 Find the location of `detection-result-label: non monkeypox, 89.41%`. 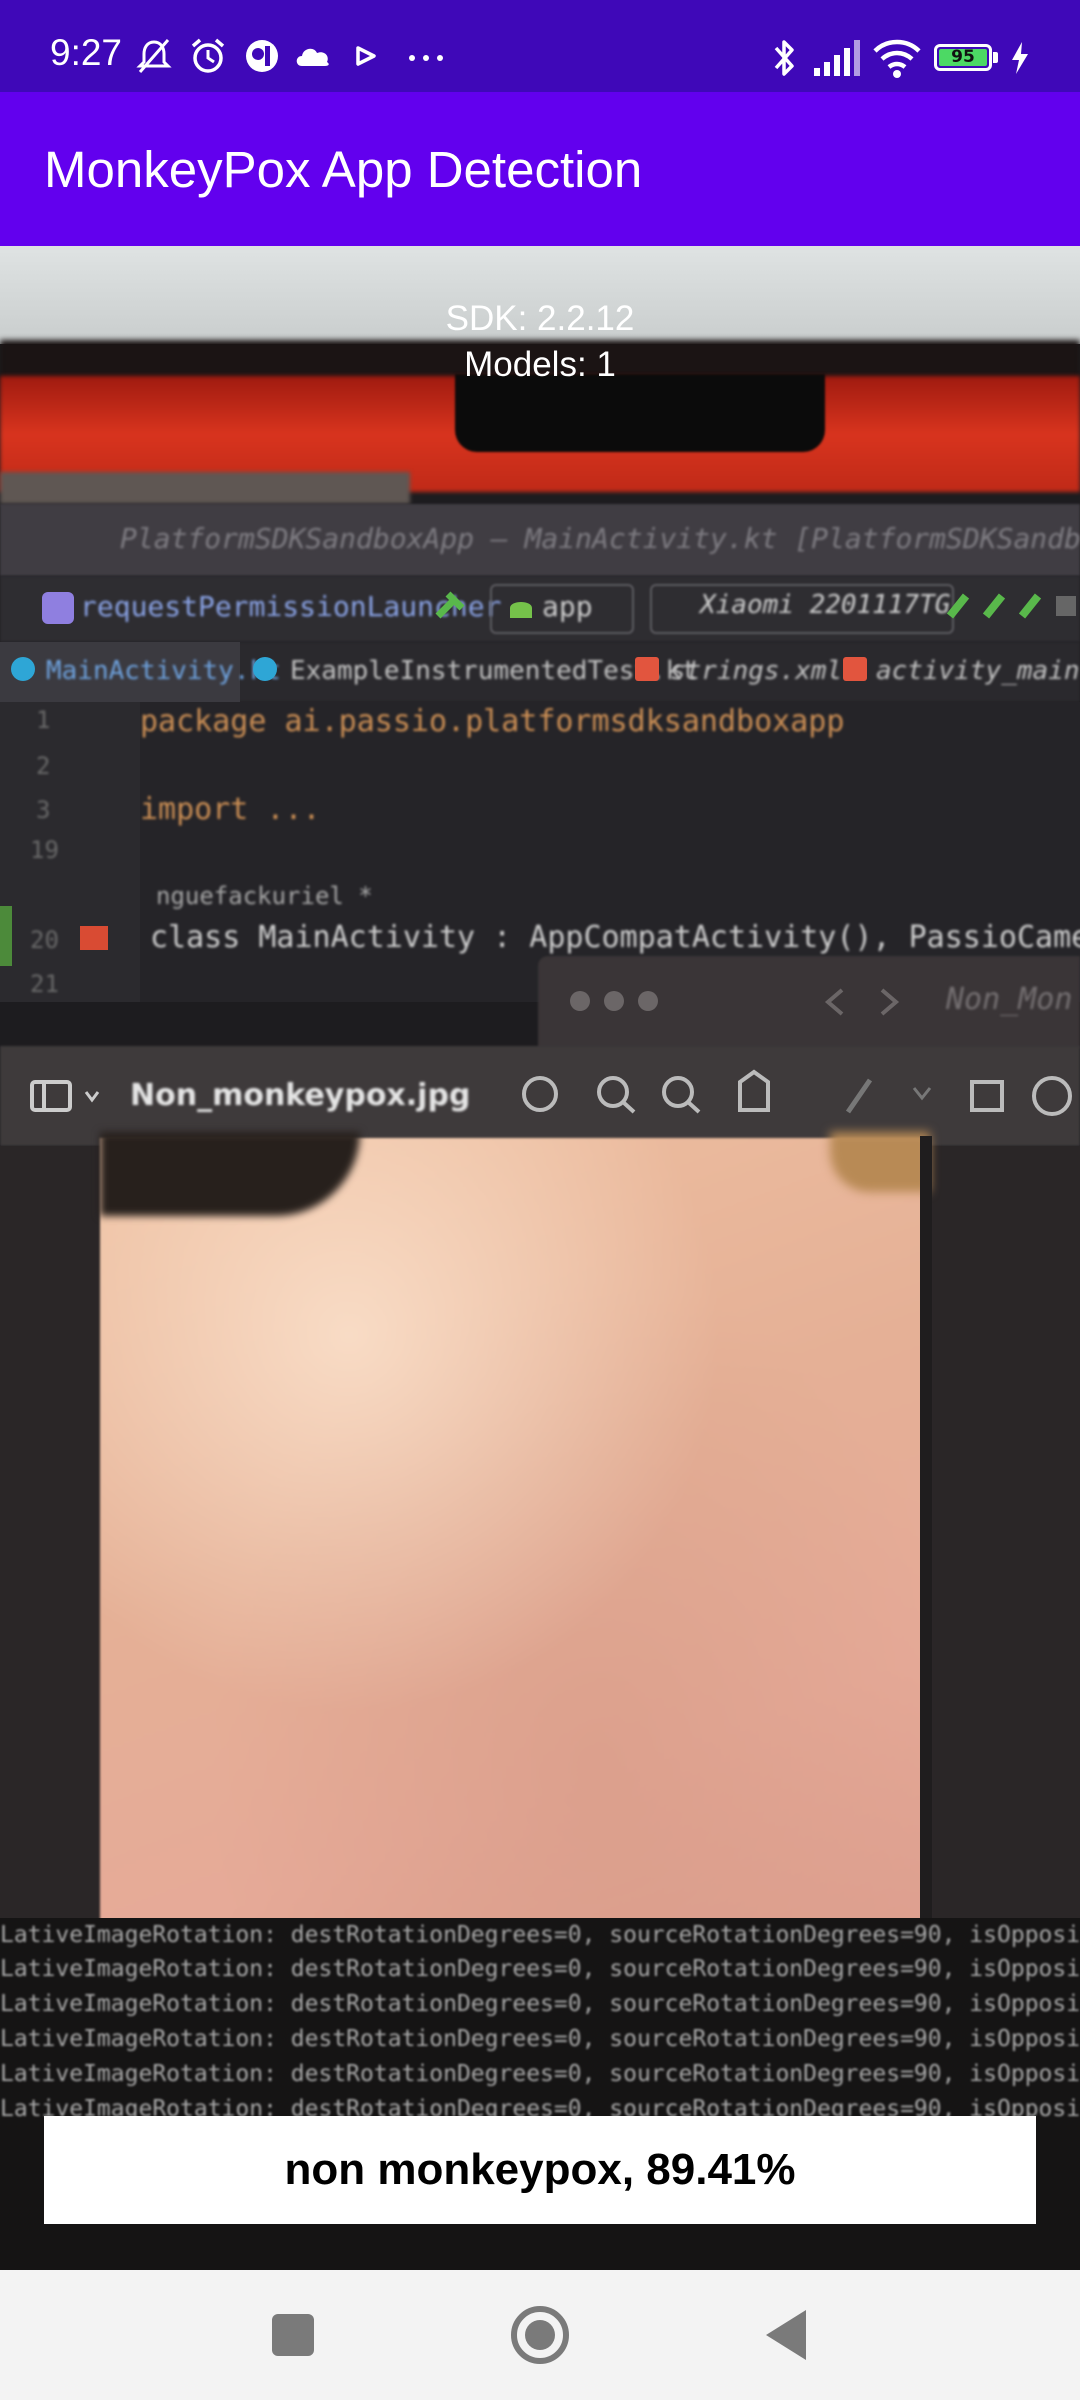

detection-result-label: non monkeypox, 89.41% is located at coordinates (540, 2169).